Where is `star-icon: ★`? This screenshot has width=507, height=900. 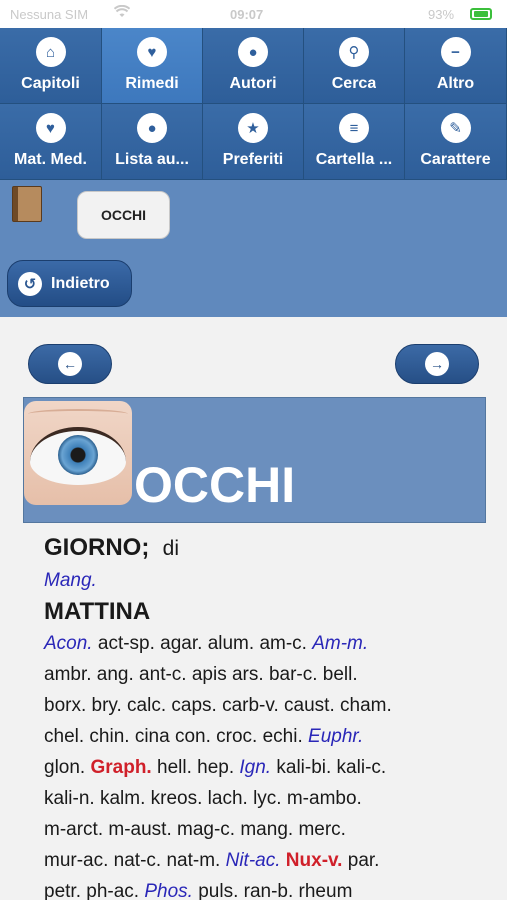
star-icon: ★ is located at coordinates (253, 128).